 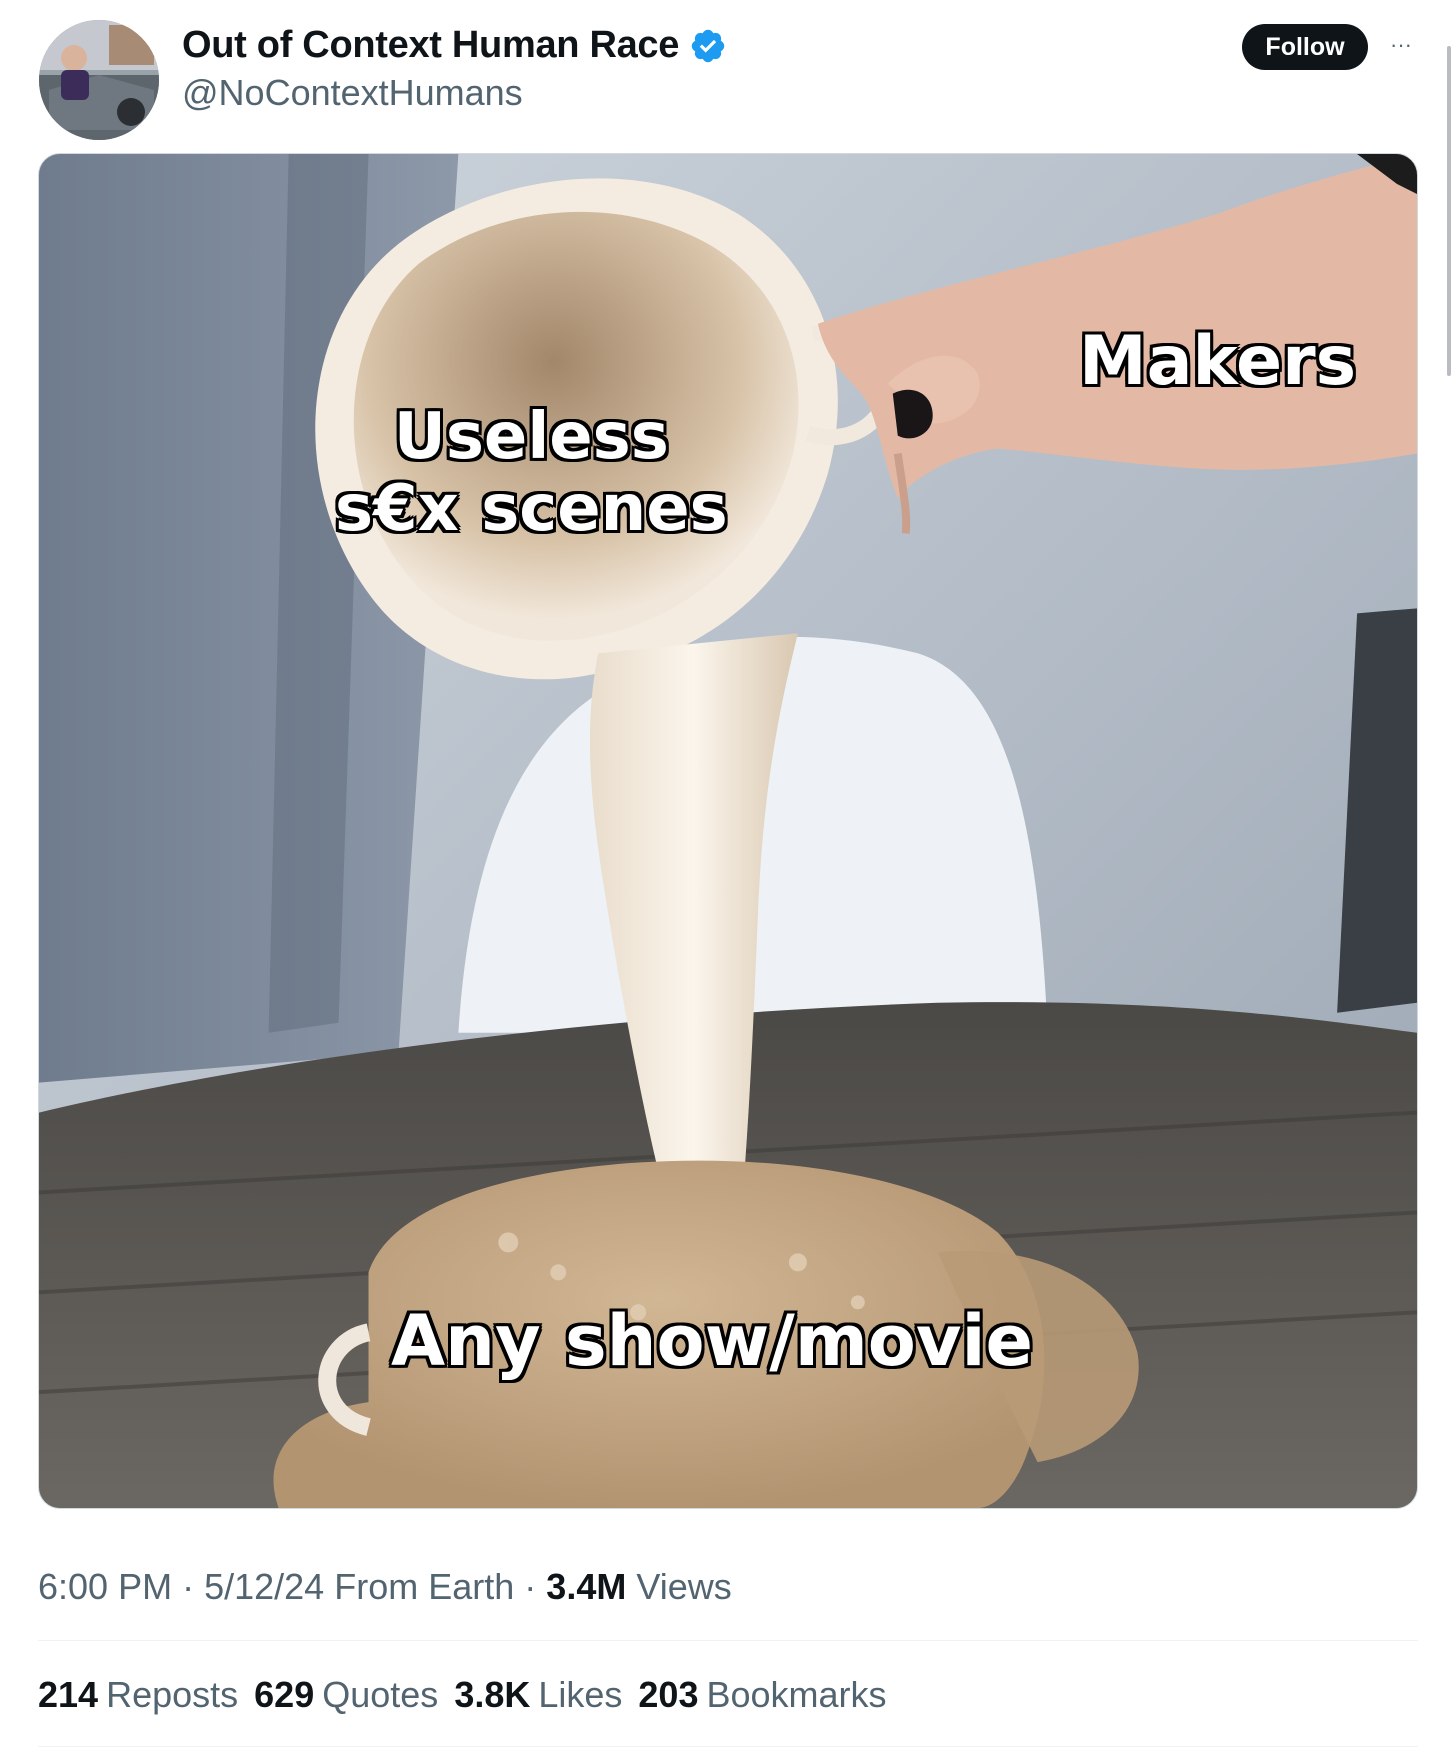 I want to click on stat-label: Likes, so click(x=580, y=1694).